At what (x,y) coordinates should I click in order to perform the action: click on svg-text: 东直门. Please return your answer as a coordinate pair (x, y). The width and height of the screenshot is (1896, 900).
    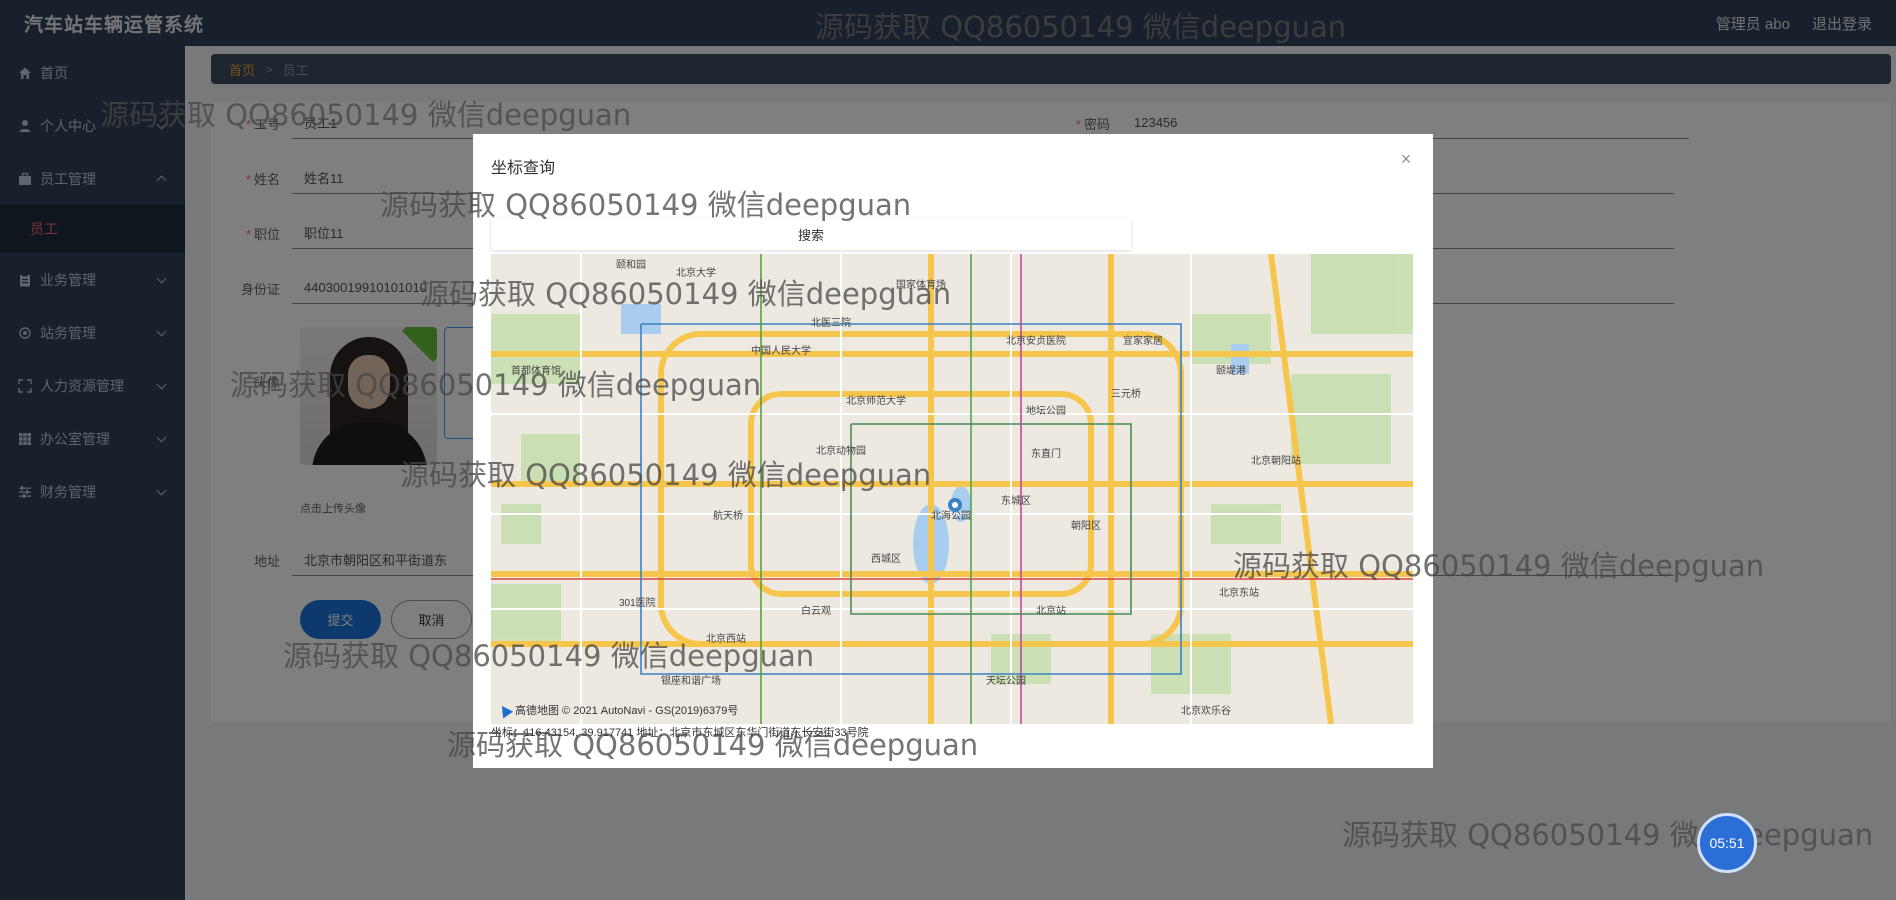
    Looking at the image, I should click on (1046, 453).